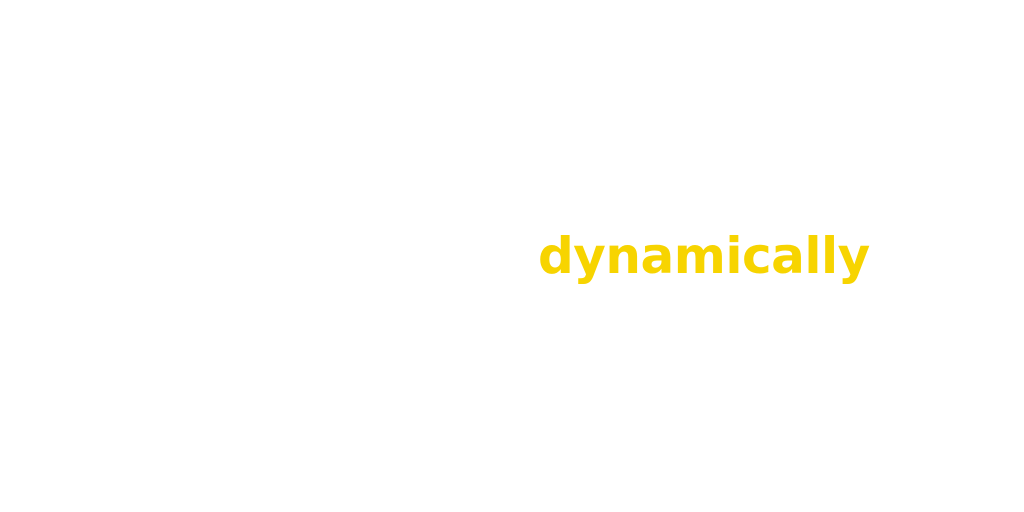  I want to click on highlighted-word: dynamically, so click(704, 256).